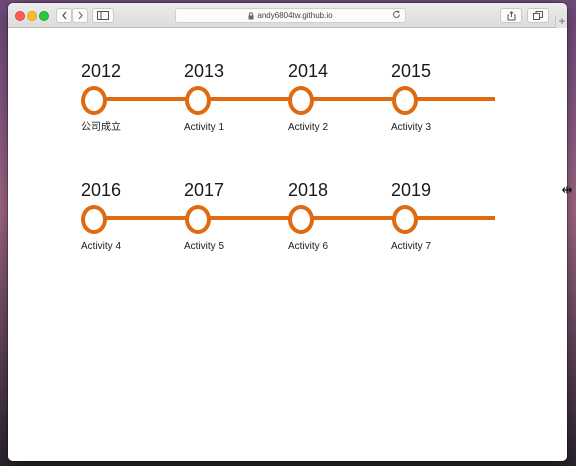 The width and height of the screenshot is (576, 466). Describe the element at coordinates (32, 16) in the screenshot. I see `minimize-window-button` at that location.